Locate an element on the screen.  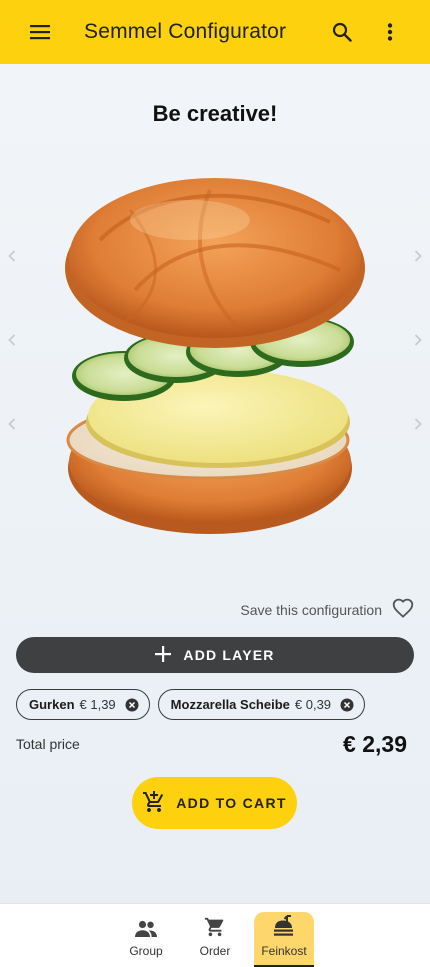
app-title: Semmel Configurator is located at coordinates (185, 31).